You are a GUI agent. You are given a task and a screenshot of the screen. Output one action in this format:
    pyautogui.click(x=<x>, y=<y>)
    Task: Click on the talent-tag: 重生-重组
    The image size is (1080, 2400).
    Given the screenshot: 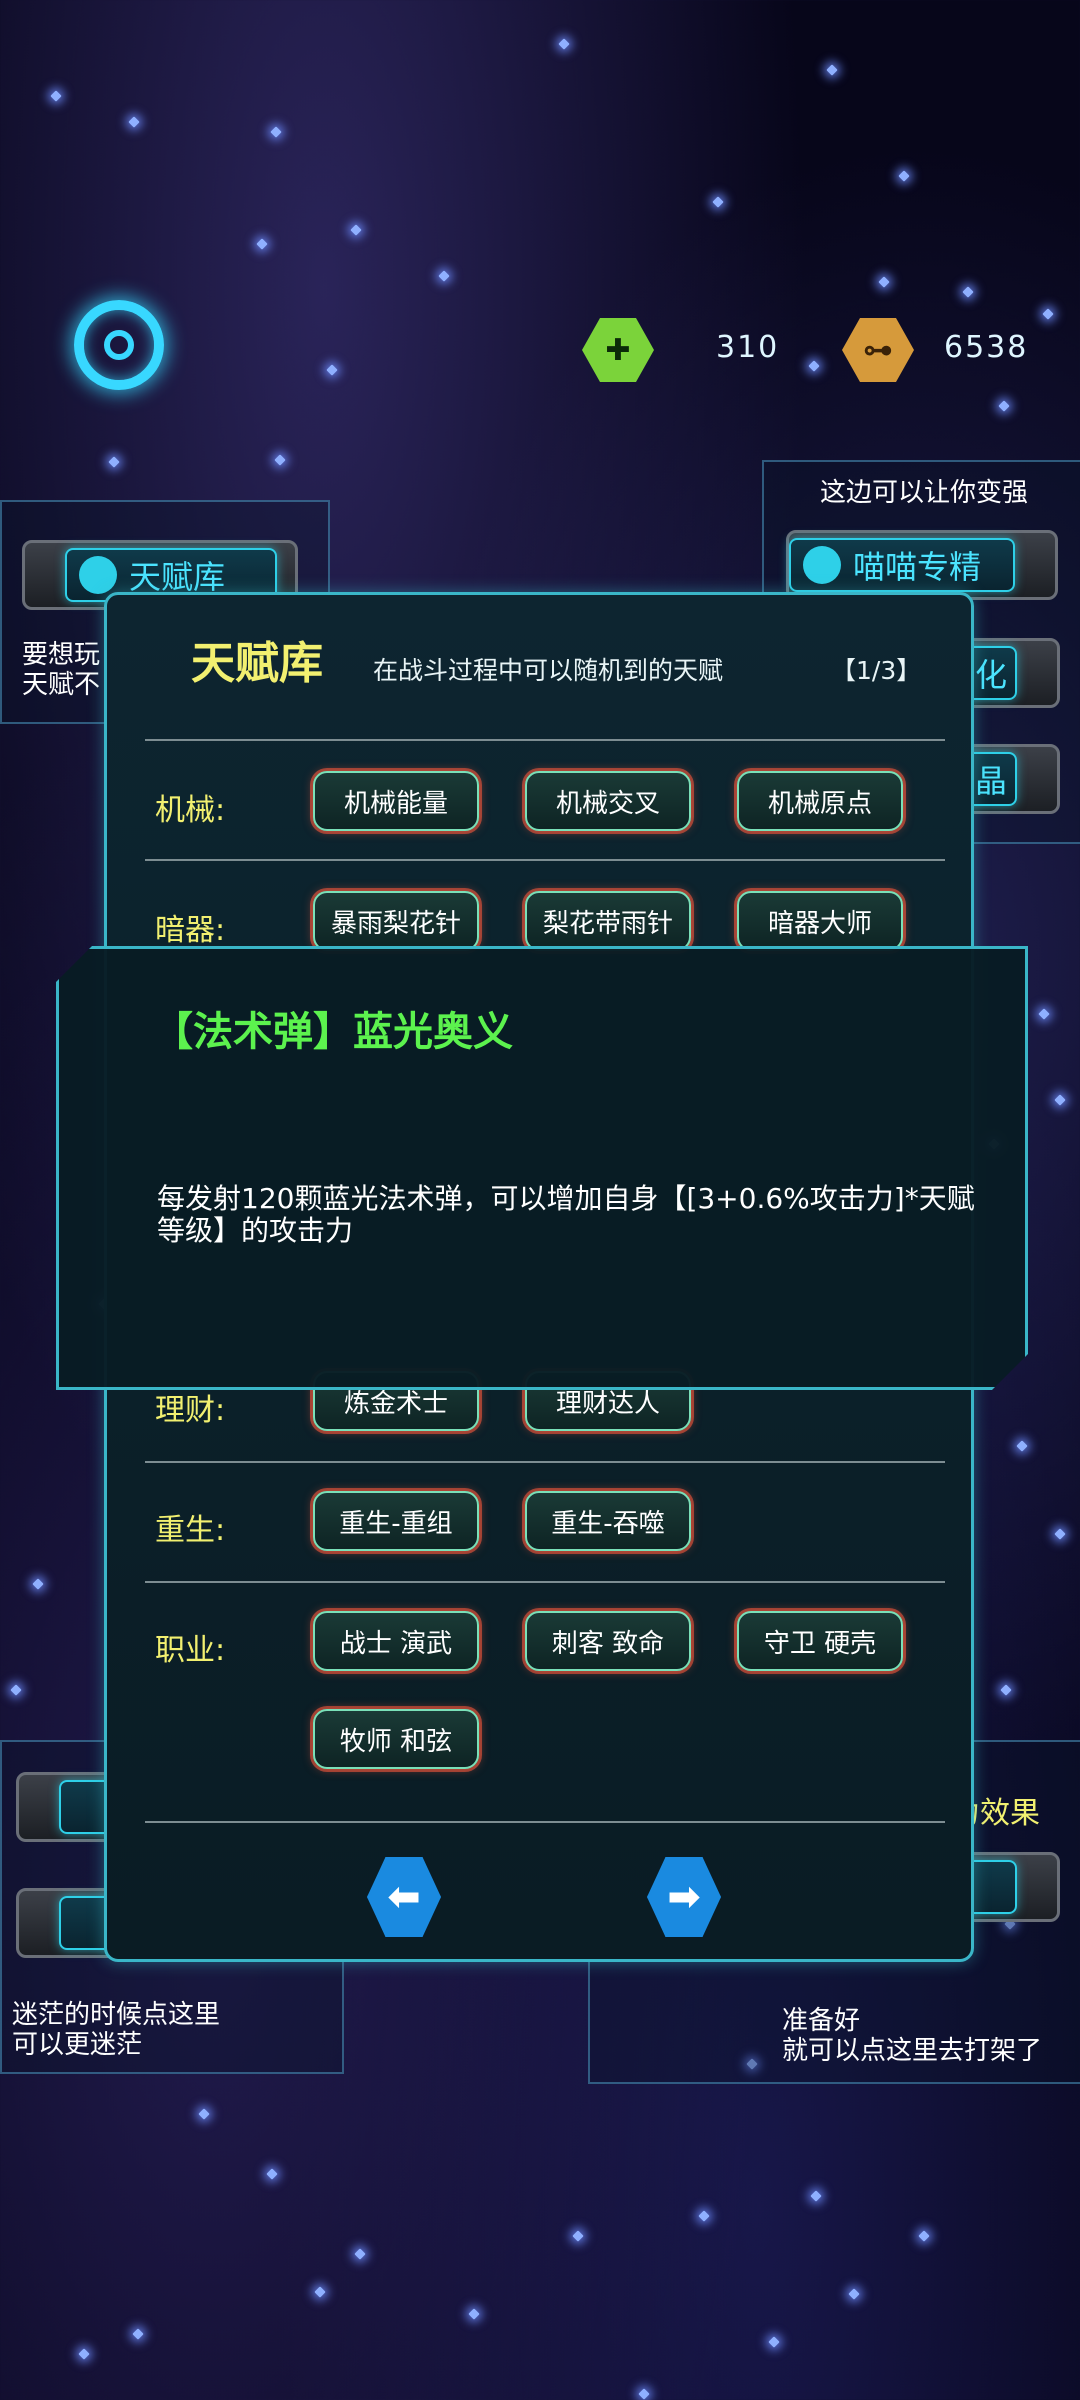 What is the action you would take?
    pyautogui.click(x=396, y=1521)
    